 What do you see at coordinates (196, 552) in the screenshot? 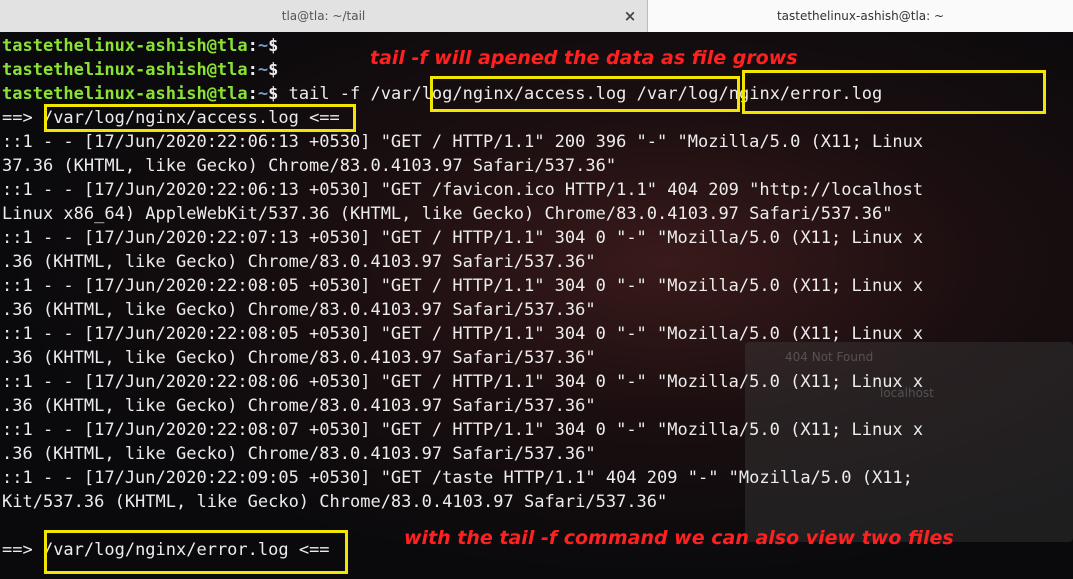
I see `highlight-error-header` at bounding box center [196, 552].